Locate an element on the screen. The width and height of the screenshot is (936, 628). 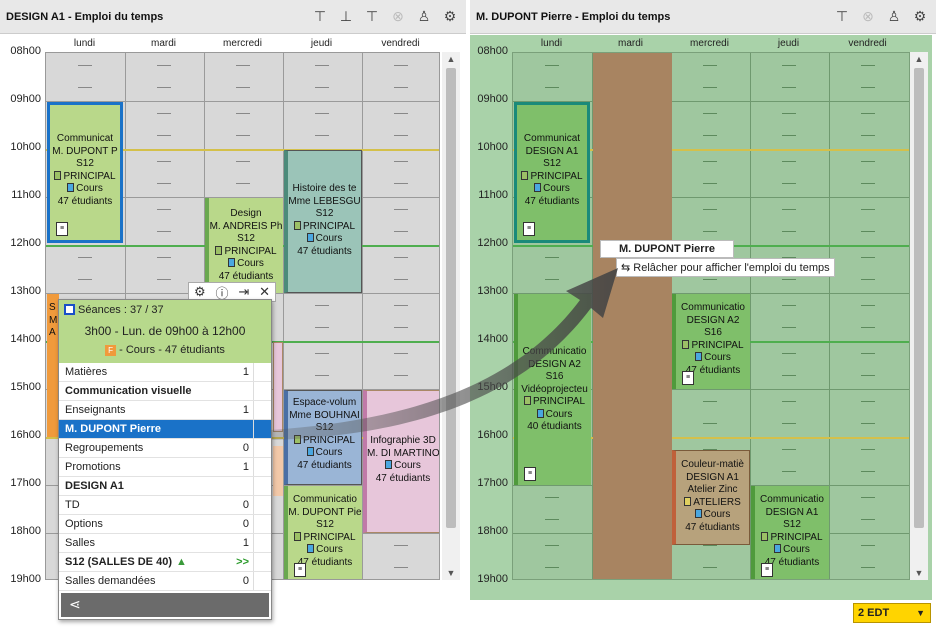
close-icon: ✕ is located at coordinates (264, 292).